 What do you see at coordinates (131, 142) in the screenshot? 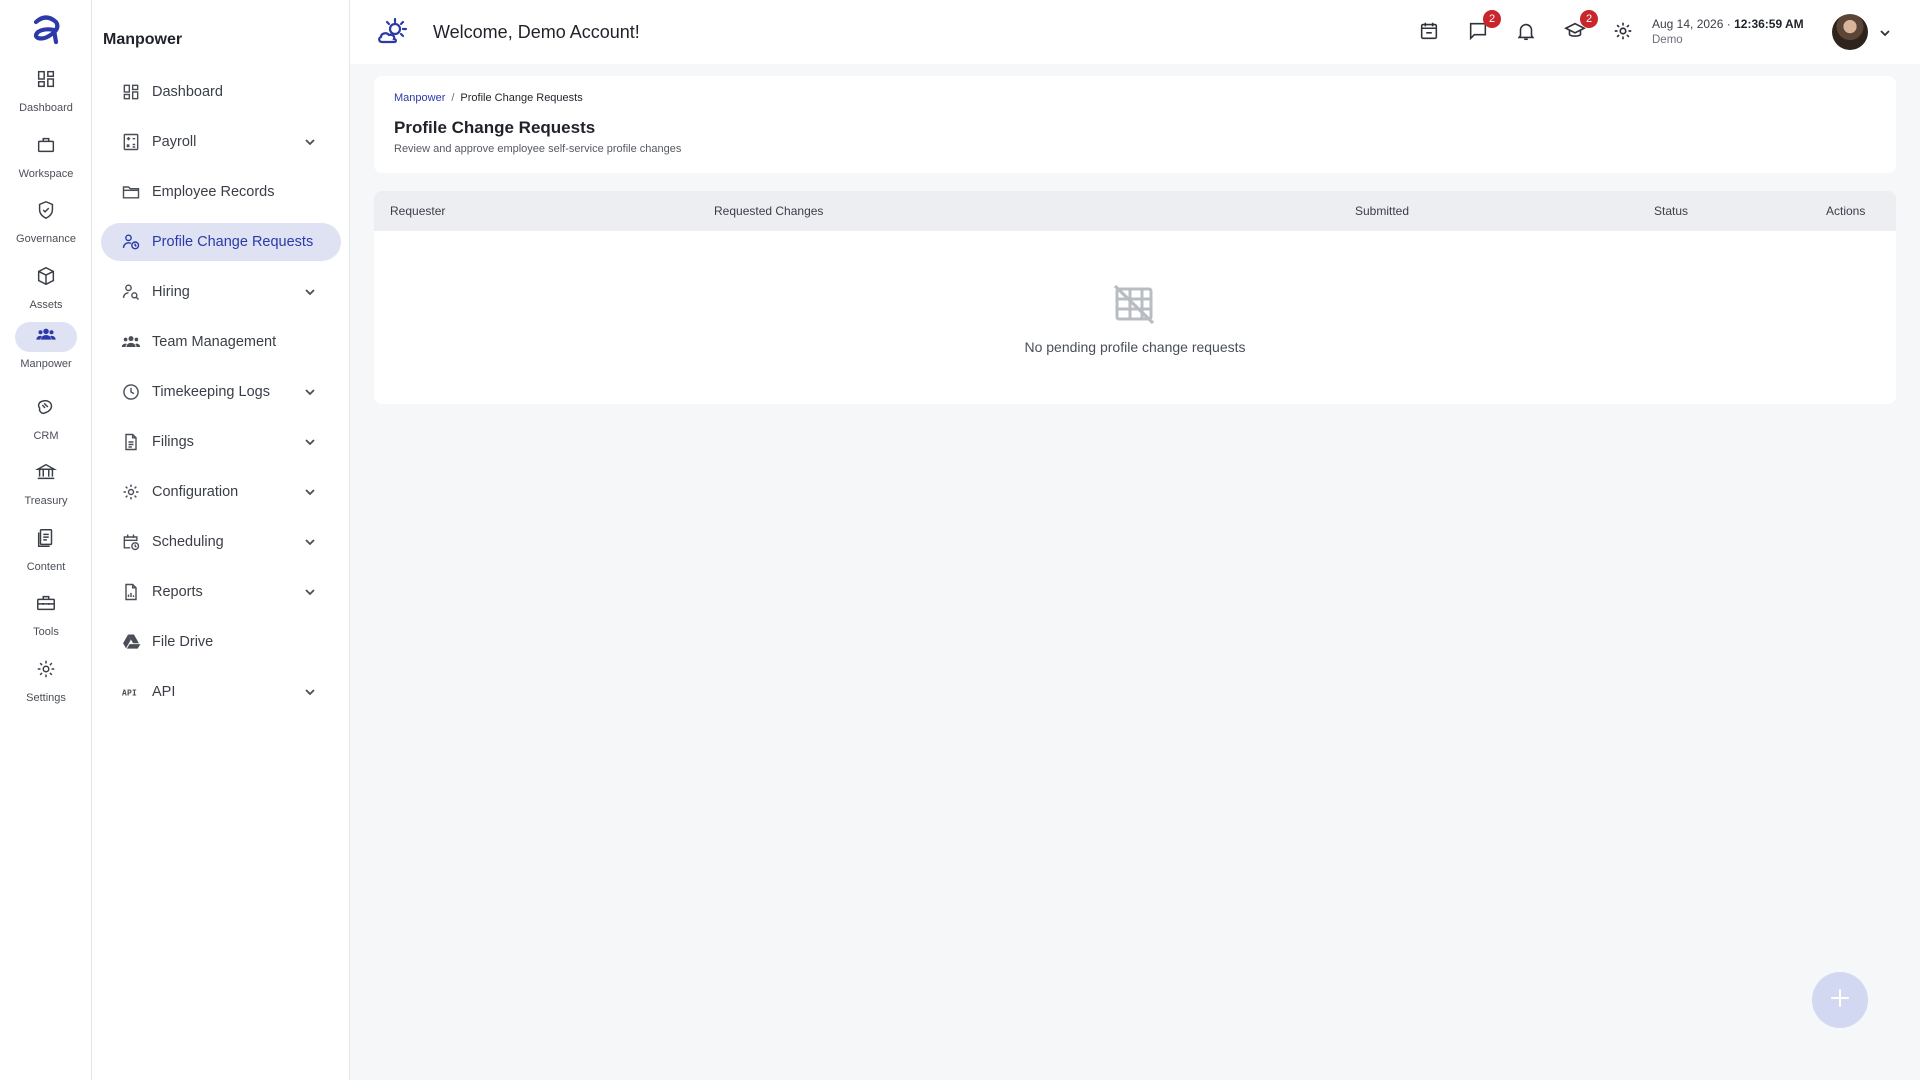
I see `calculator-icon` at bounding box center [131, 142].